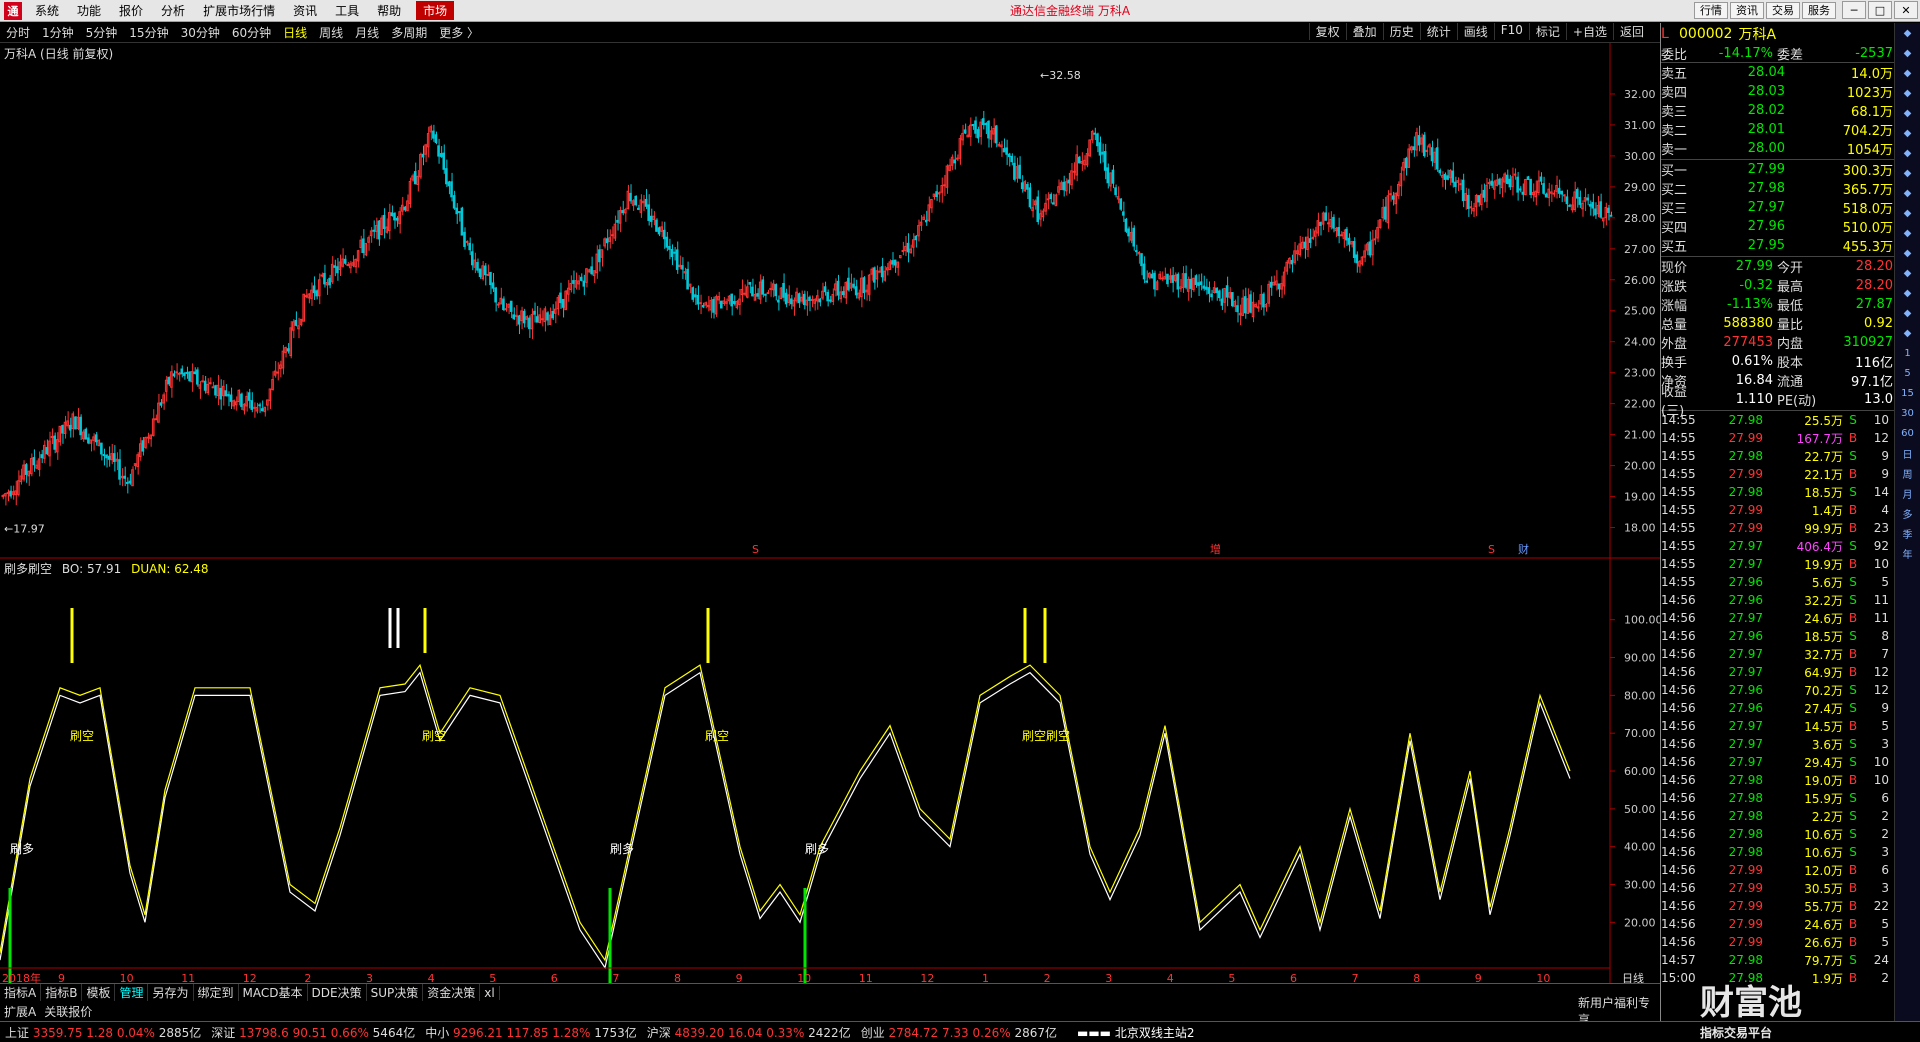  Describe the element at coordinates (1511, 31) in the screenshot. I see `chart-tool-5: F10` at that location.